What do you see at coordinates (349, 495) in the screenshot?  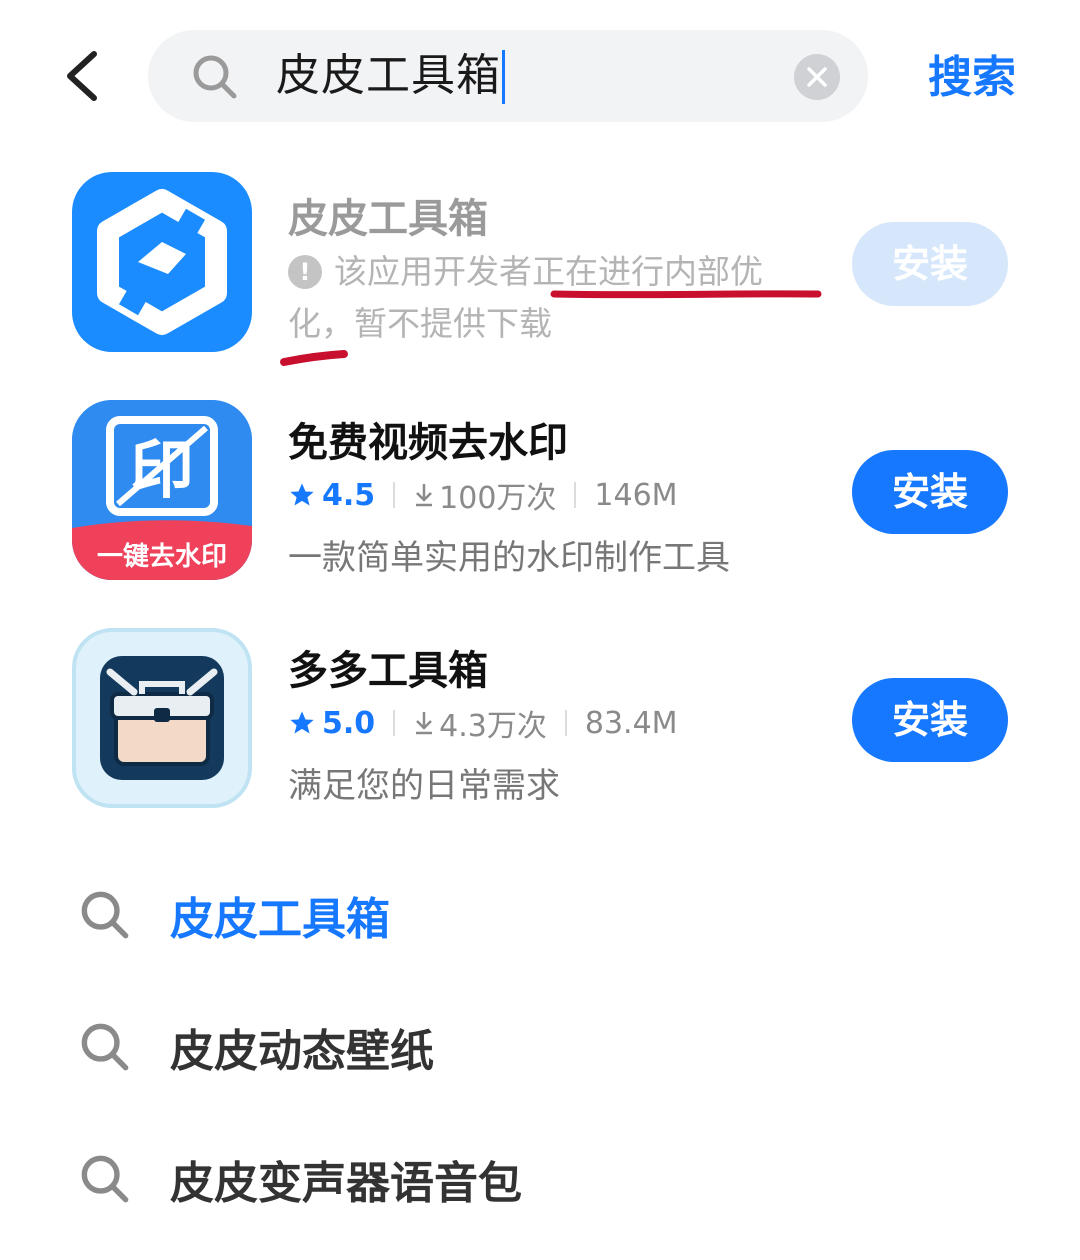 I see `rating-value: 4.5` at bounding box center [349, 495].